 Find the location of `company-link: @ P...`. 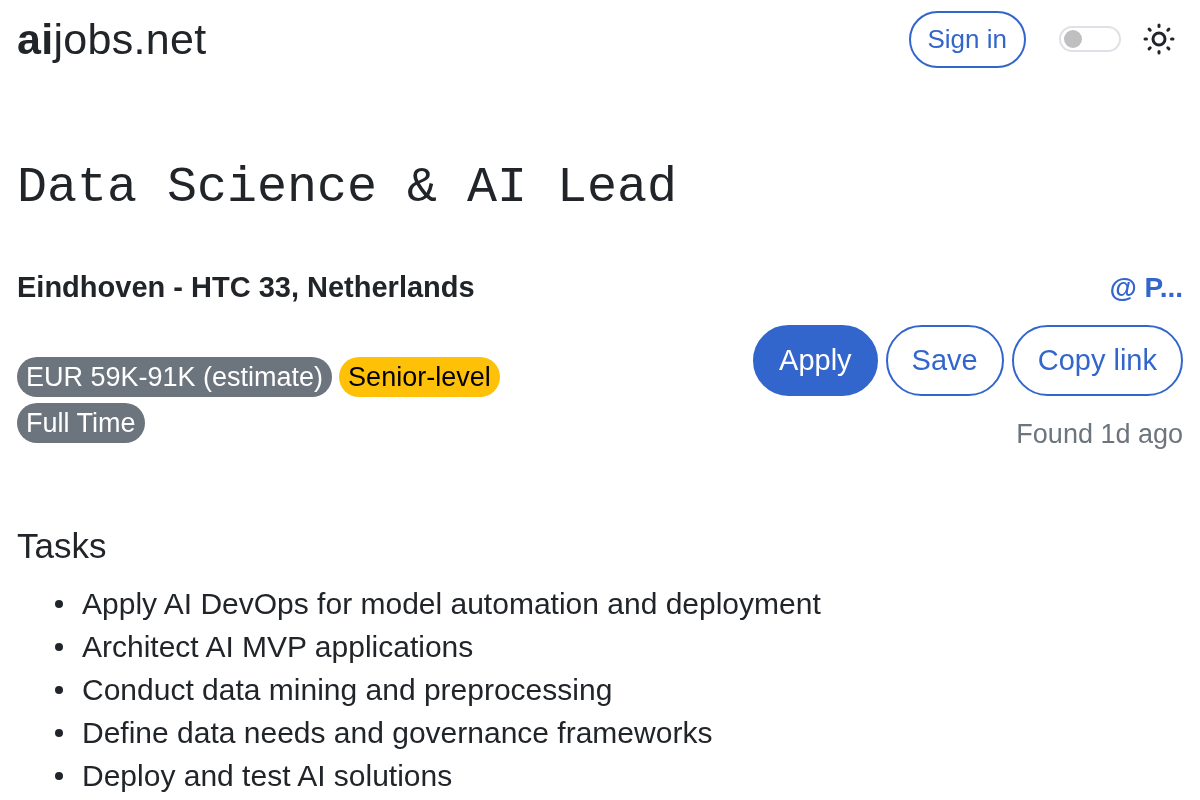

company-link: @ P... is located at coordinates (1146, 288).